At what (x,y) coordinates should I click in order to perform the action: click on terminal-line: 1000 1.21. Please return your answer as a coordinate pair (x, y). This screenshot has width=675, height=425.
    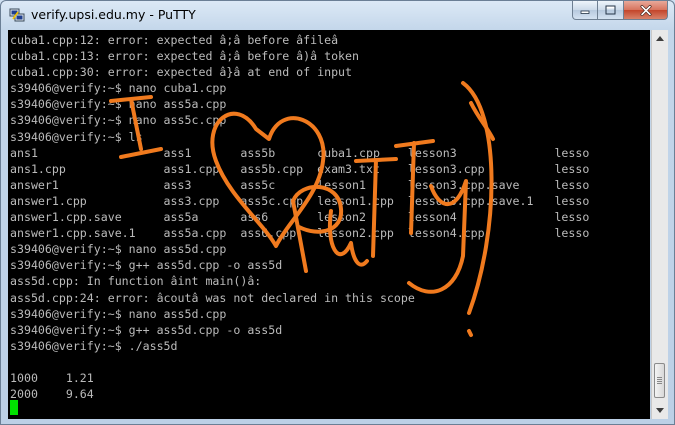
    Looking at the image, I should click on (52, 377).